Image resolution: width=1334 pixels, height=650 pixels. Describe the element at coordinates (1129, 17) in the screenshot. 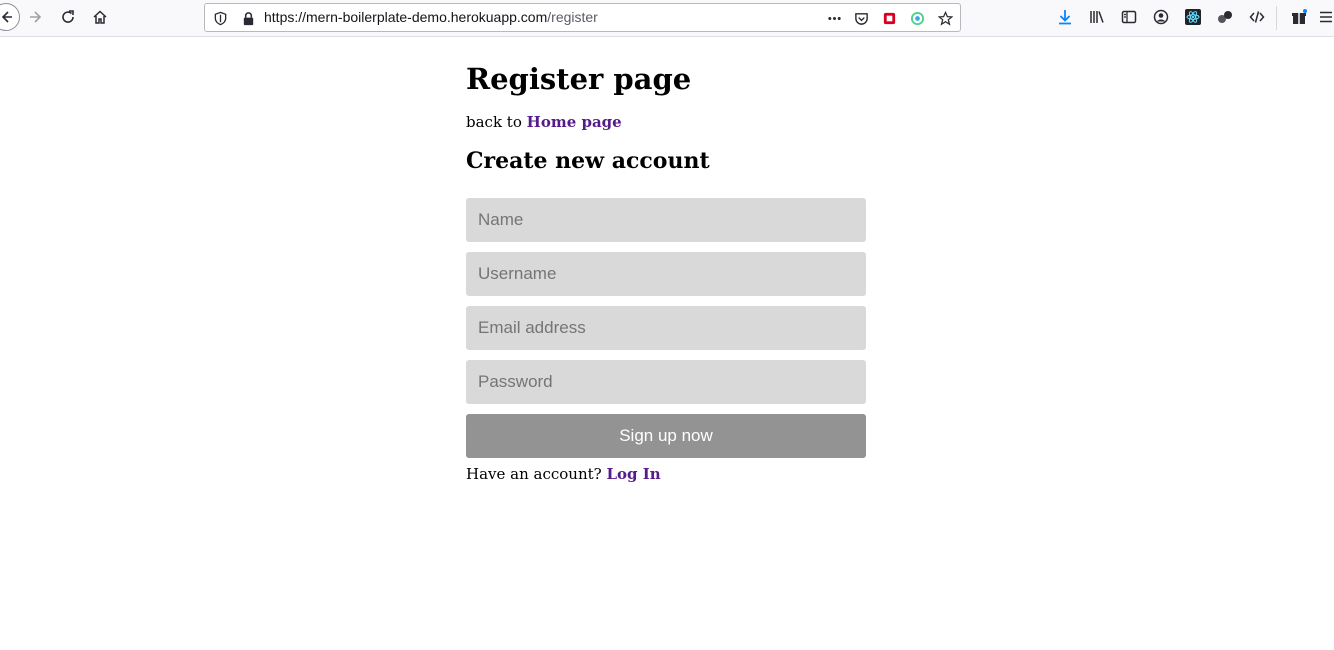

I see `sidebar-icon` at that location.